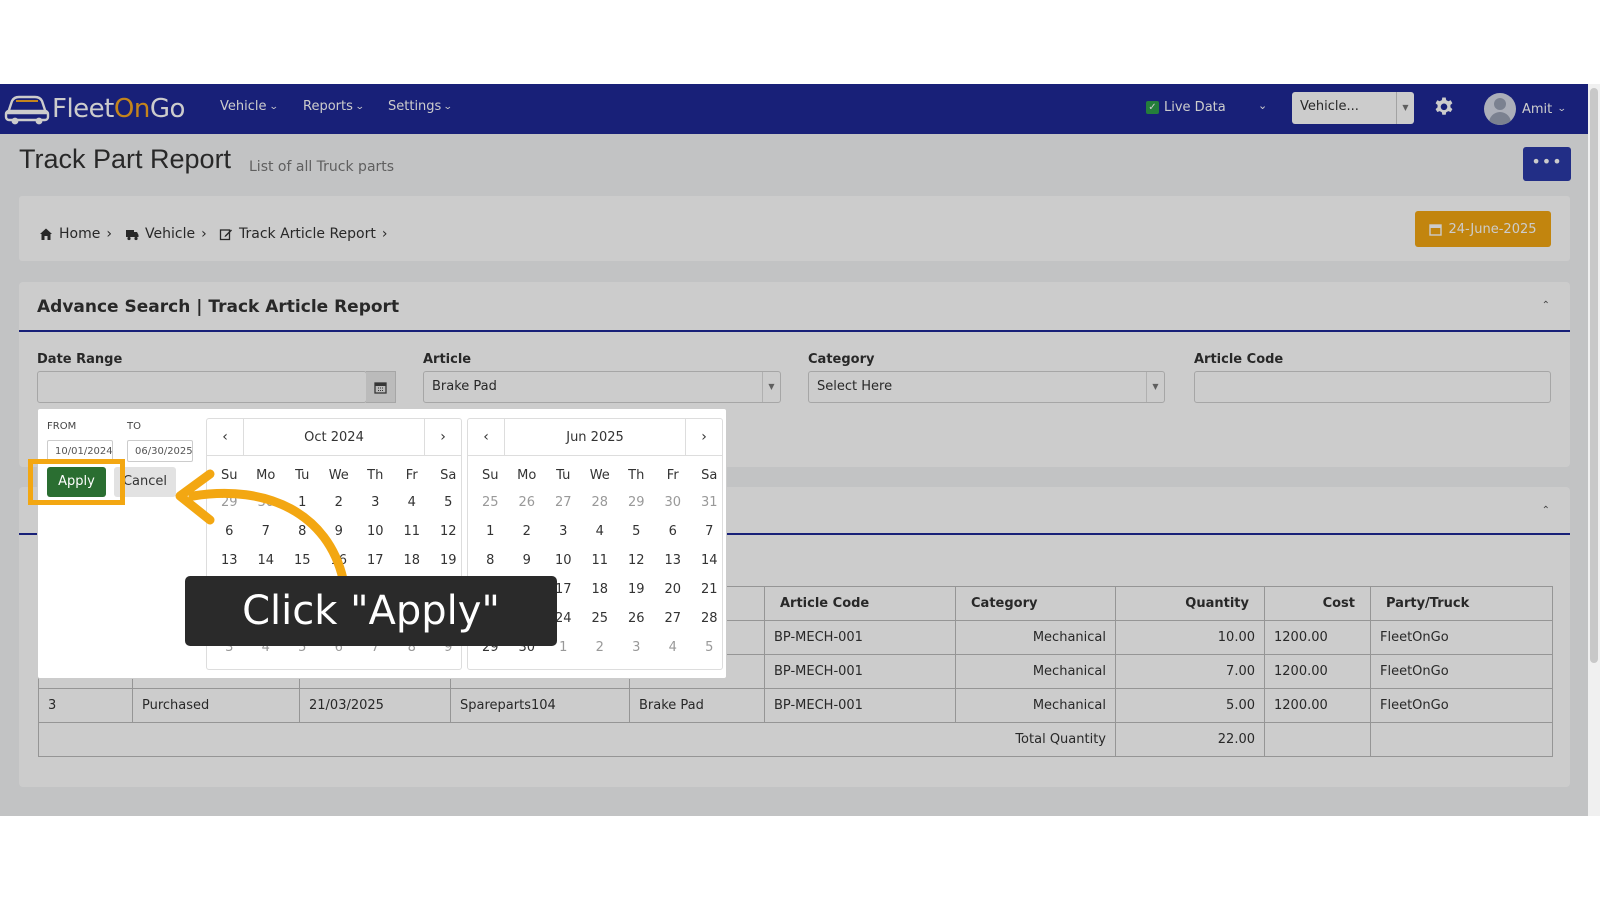  What do you see at coordinates (1594, 375) in the screenshot?
I see `scrollbar-thumb` at bounding box center [1594, 375].